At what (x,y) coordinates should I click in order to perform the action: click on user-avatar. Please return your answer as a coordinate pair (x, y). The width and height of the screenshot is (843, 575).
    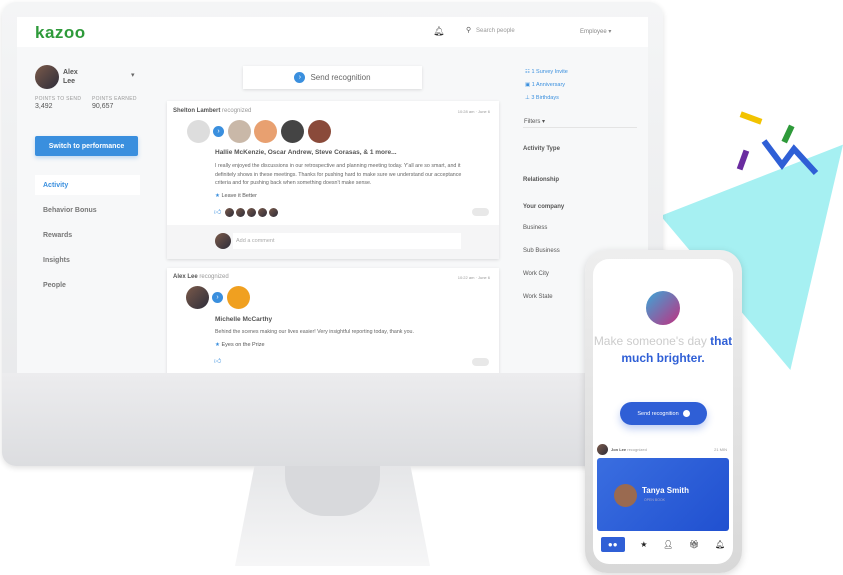
    Looking at the image, I should click on (47, 77).